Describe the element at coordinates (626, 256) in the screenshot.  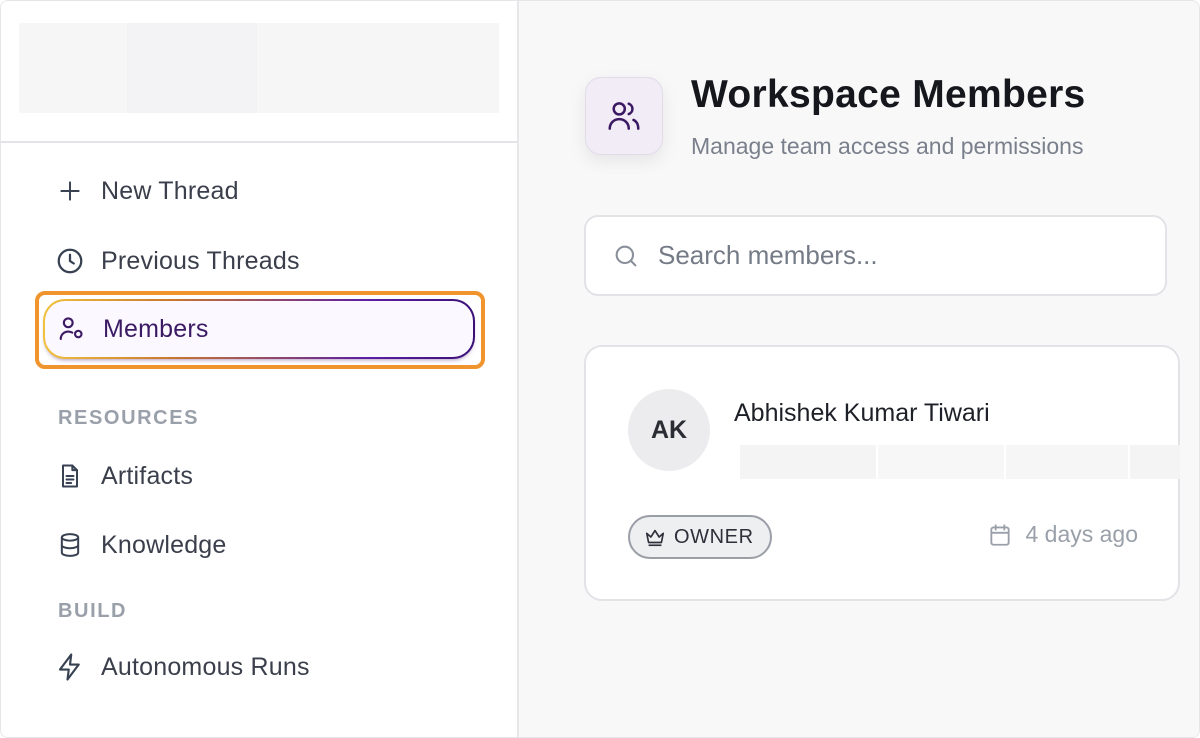
I see `search-icon` at that location.